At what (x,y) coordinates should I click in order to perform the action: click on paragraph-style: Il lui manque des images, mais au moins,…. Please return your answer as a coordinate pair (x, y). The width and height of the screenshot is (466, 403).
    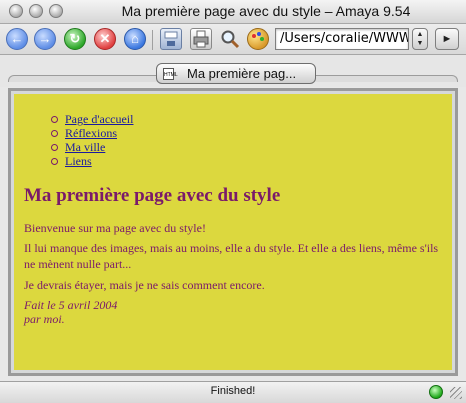
    Looking at the image, I should click on (231, 256).